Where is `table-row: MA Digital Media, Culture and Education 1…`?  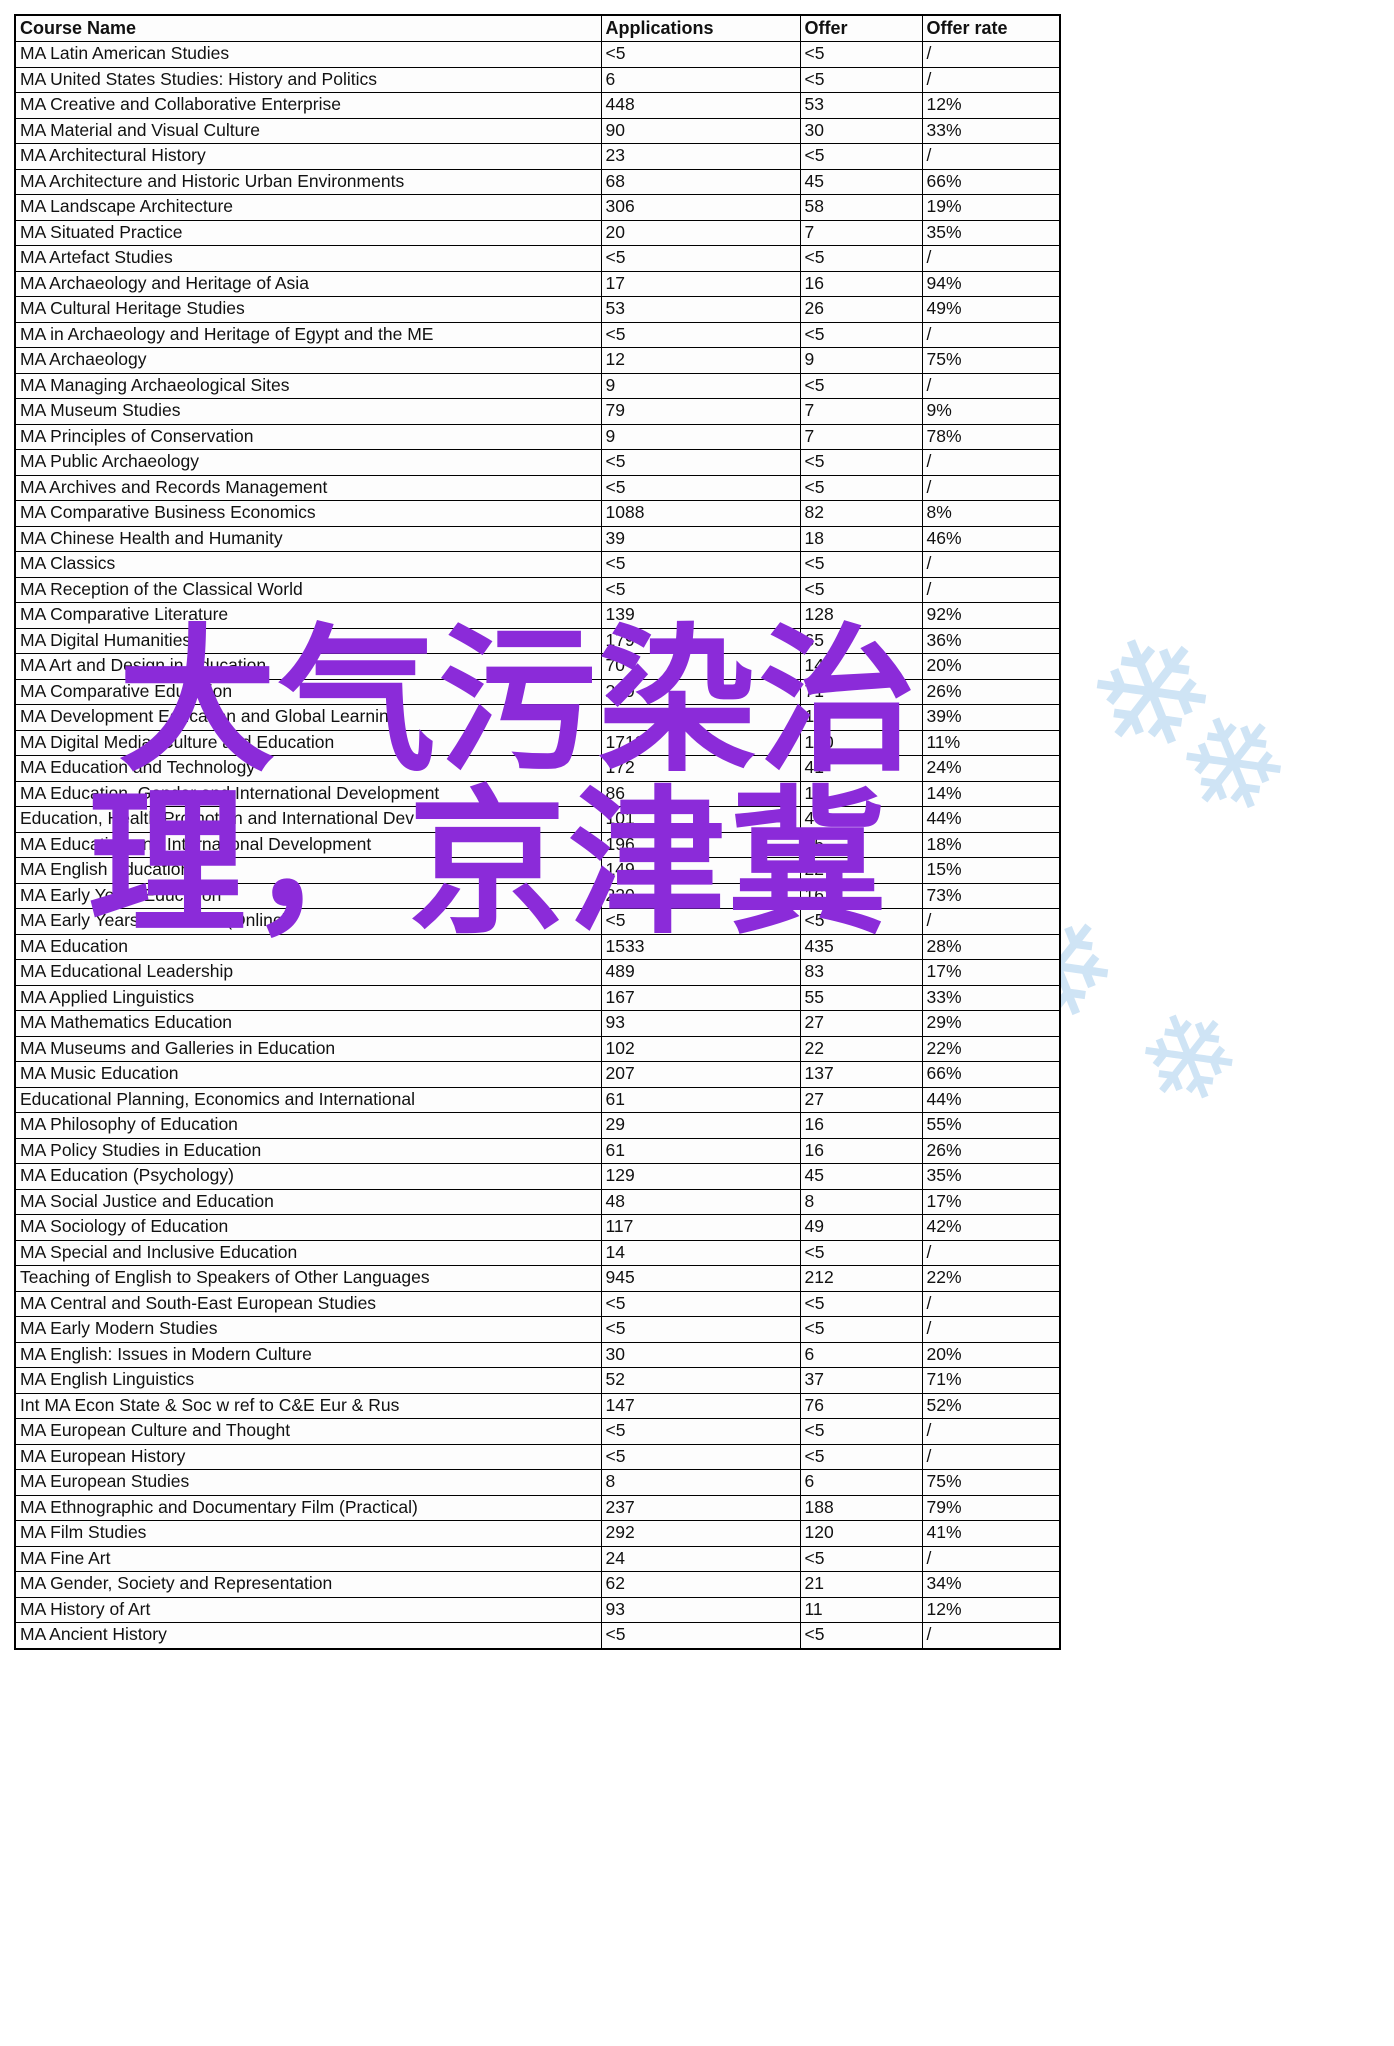 table-row: MA Digital Media, Culture and Education 1… is located at coordinates (537, 742).